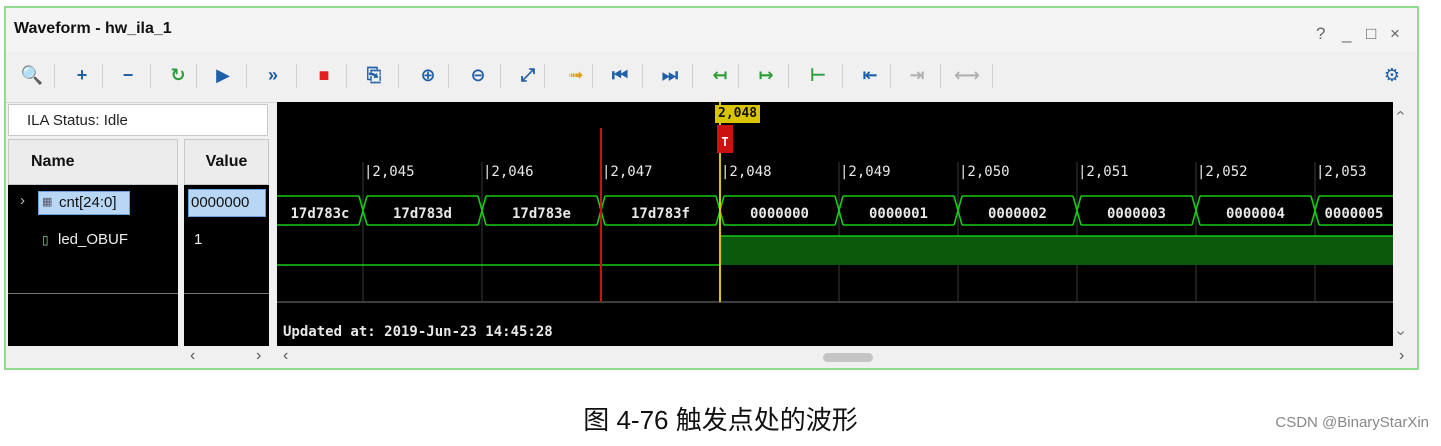 The image size is (1441, 446). What do you see at coordinates (917, 75) in the screenshot?
I see `next-marker-icon: ⇥` at bounding box center [917, 75].